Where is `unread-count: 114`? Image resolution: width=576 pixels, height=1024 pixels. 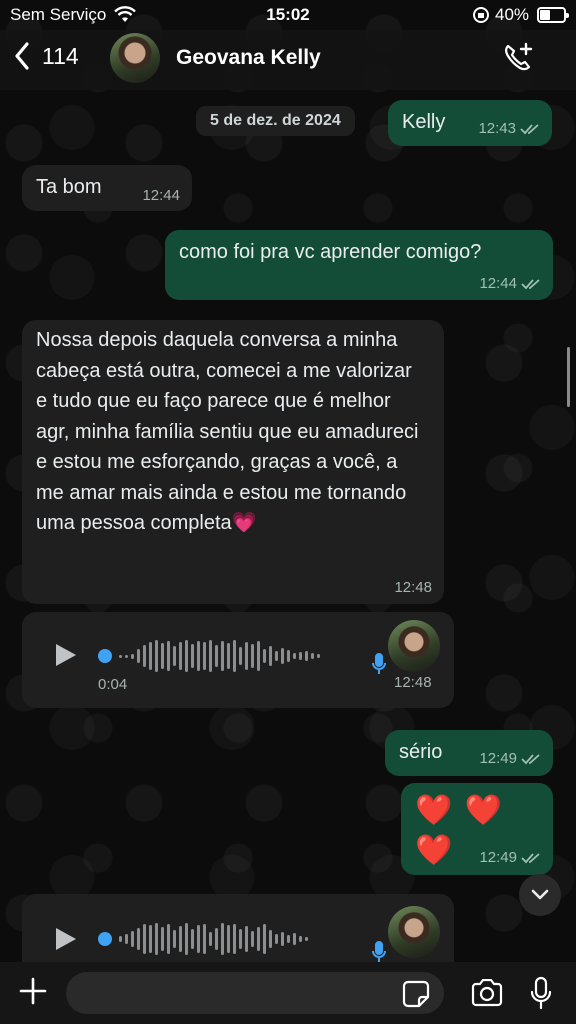
unread-count: 114 is located at coordinates (60, 55).